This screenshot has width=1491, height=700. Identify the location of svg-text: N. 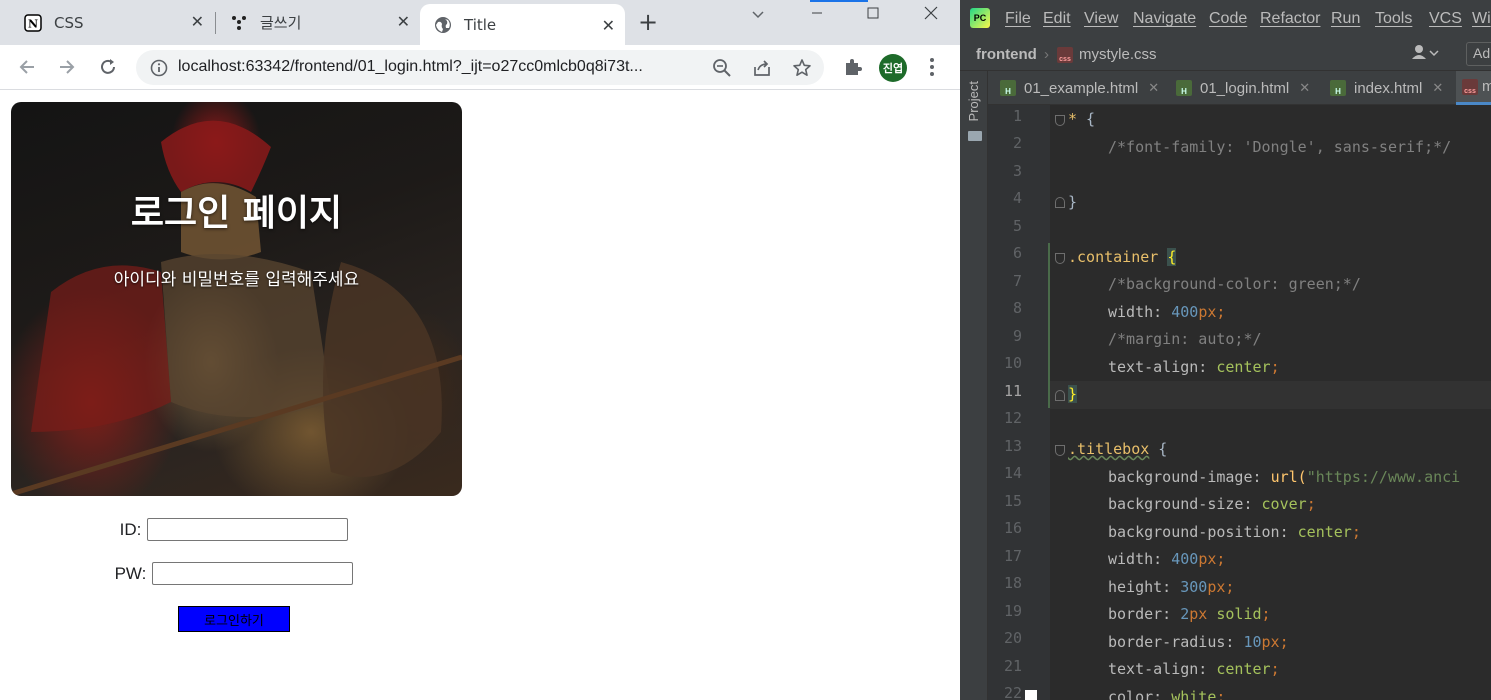
(33, 23).